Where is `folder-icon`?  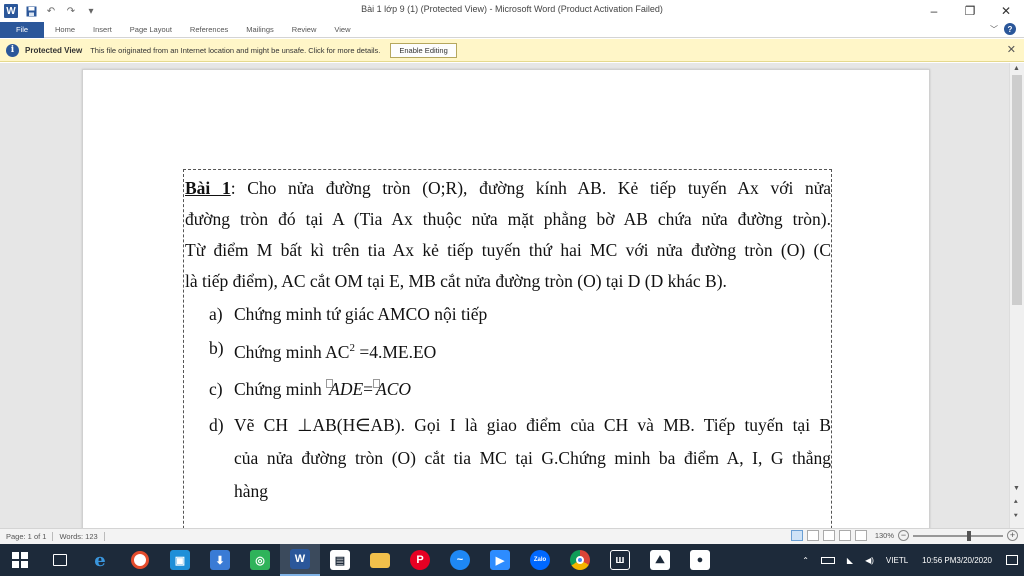
folder-icon is located at coordinates (380, 560).